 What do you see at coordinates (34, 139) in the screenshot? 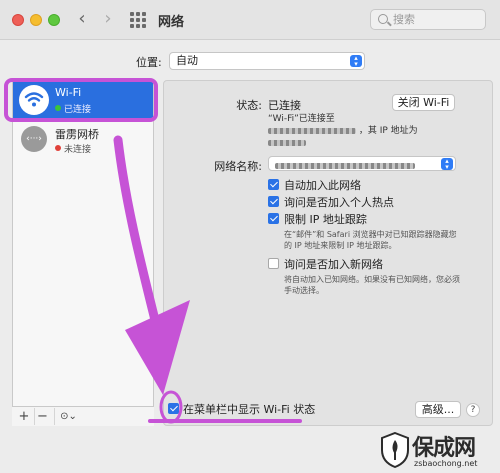
I see `thunderbolt-bridge-icon: ‹···›` at bounding box center [34, 139].